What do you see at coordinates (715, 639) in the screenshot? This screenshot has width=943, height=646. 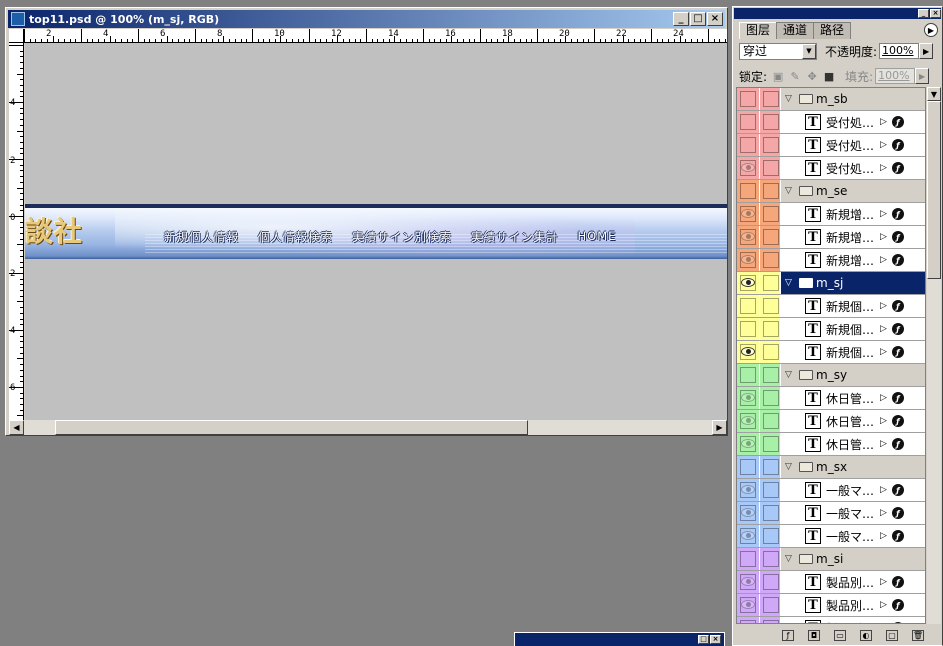 I see `secondary-close-button: ×` at bounding box center [715, 639].